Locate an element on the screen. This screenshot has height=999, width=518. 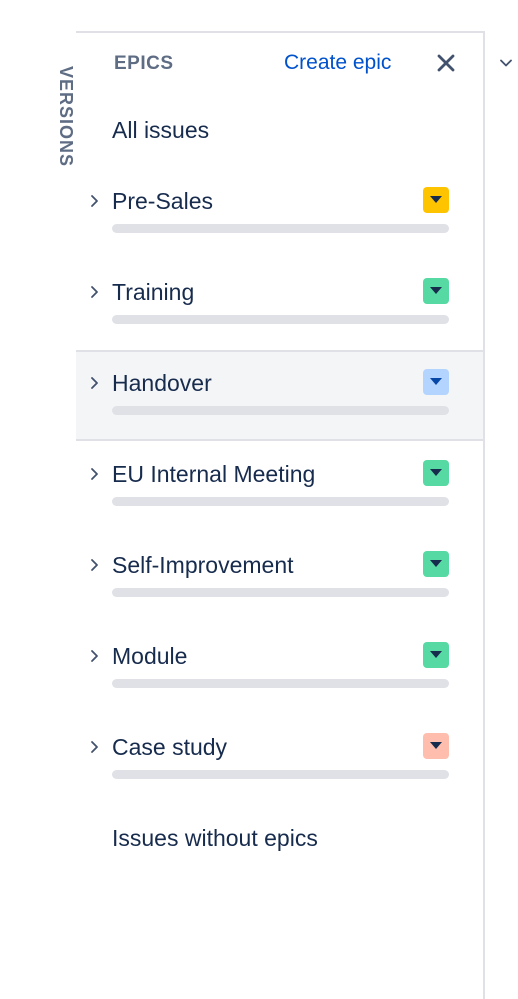
epic-item: Case study is located at coordinates (279, 759).